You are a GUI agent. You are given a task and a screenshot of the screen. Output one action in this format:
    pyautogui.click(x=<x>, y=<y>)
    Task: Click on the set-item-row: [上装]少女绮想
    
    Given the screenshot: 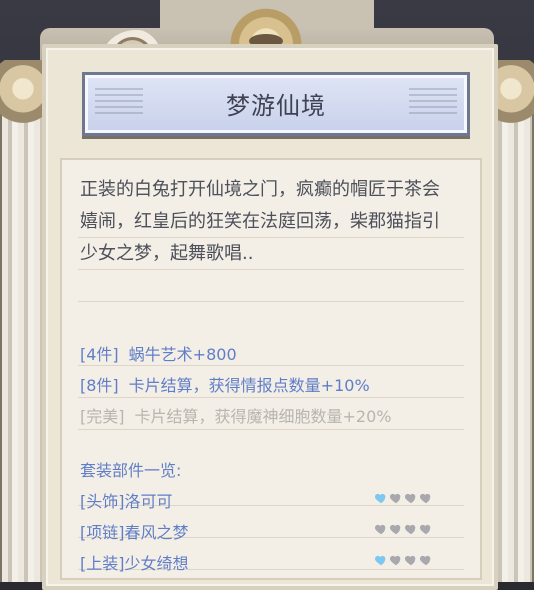 What is the action you would take?
    pyautogui.click(x=271, y=562)
    